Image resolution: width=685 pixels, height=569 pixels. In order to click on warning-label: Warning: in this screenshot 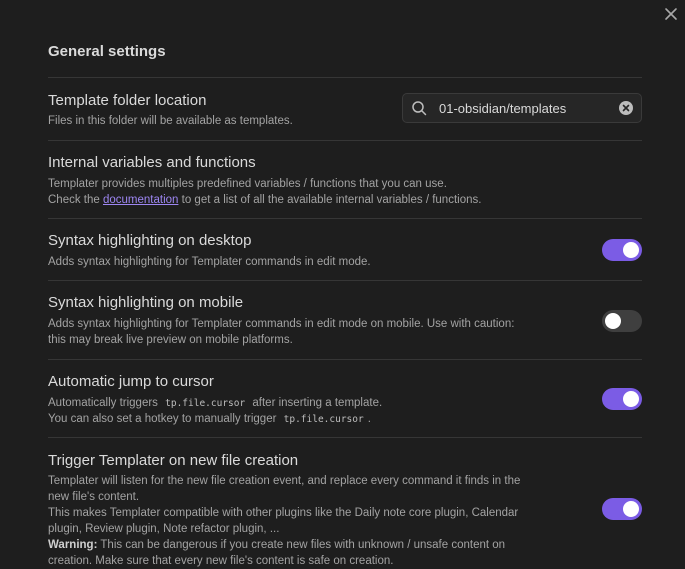, I will do `click(73, 545)`.